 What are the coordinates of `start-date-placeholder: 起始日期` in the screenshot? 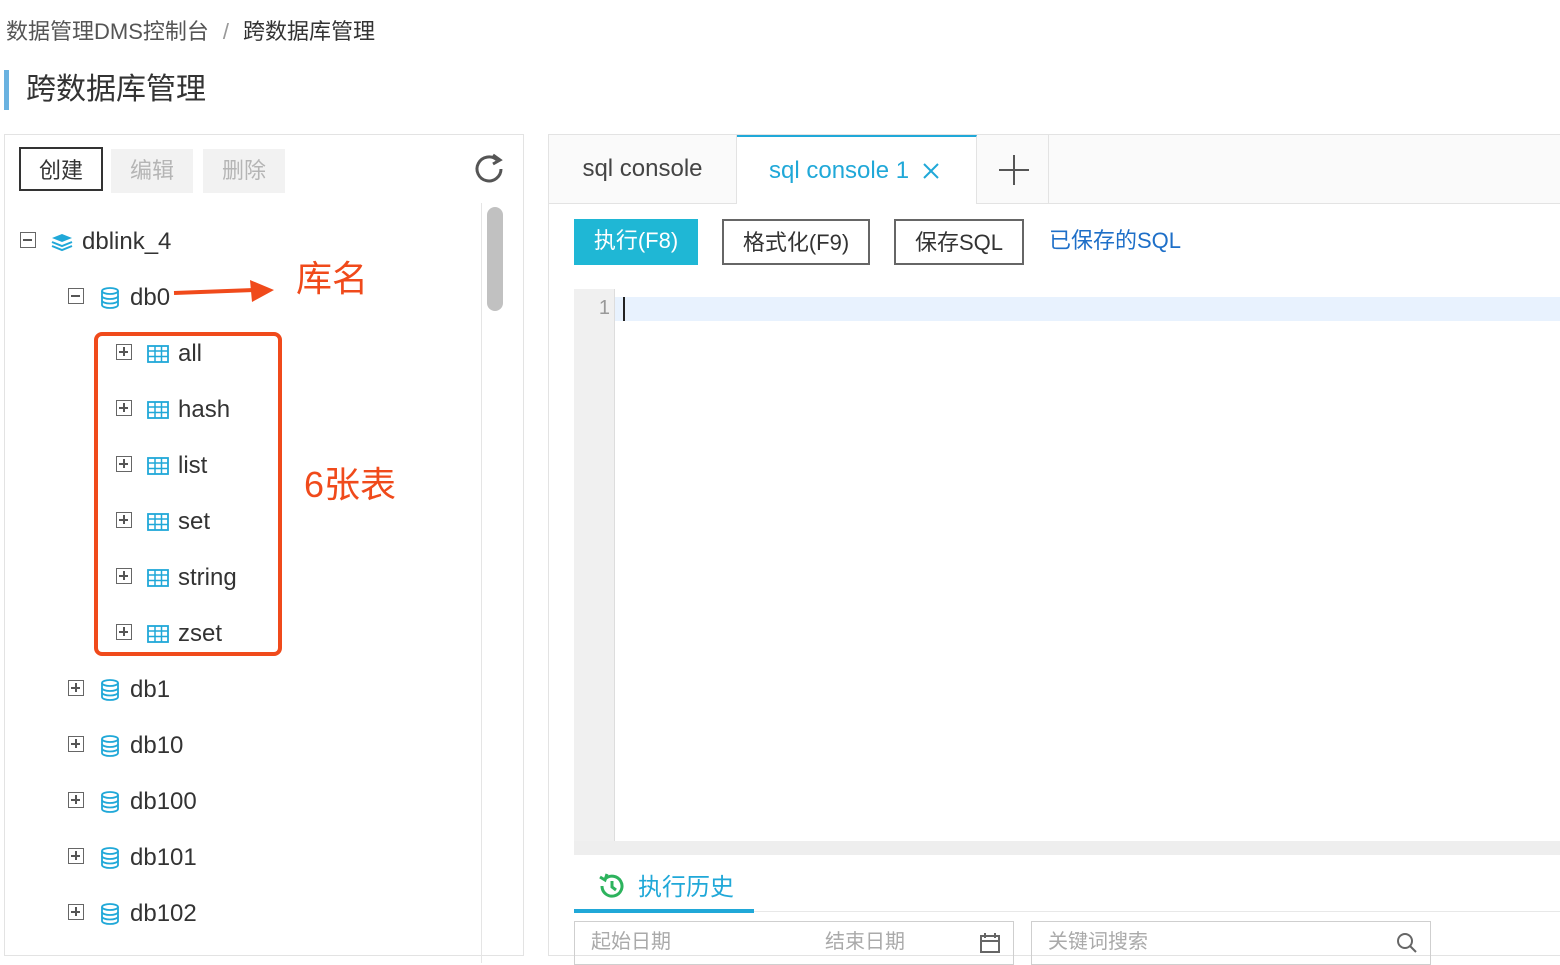 It's located at (631, 942).